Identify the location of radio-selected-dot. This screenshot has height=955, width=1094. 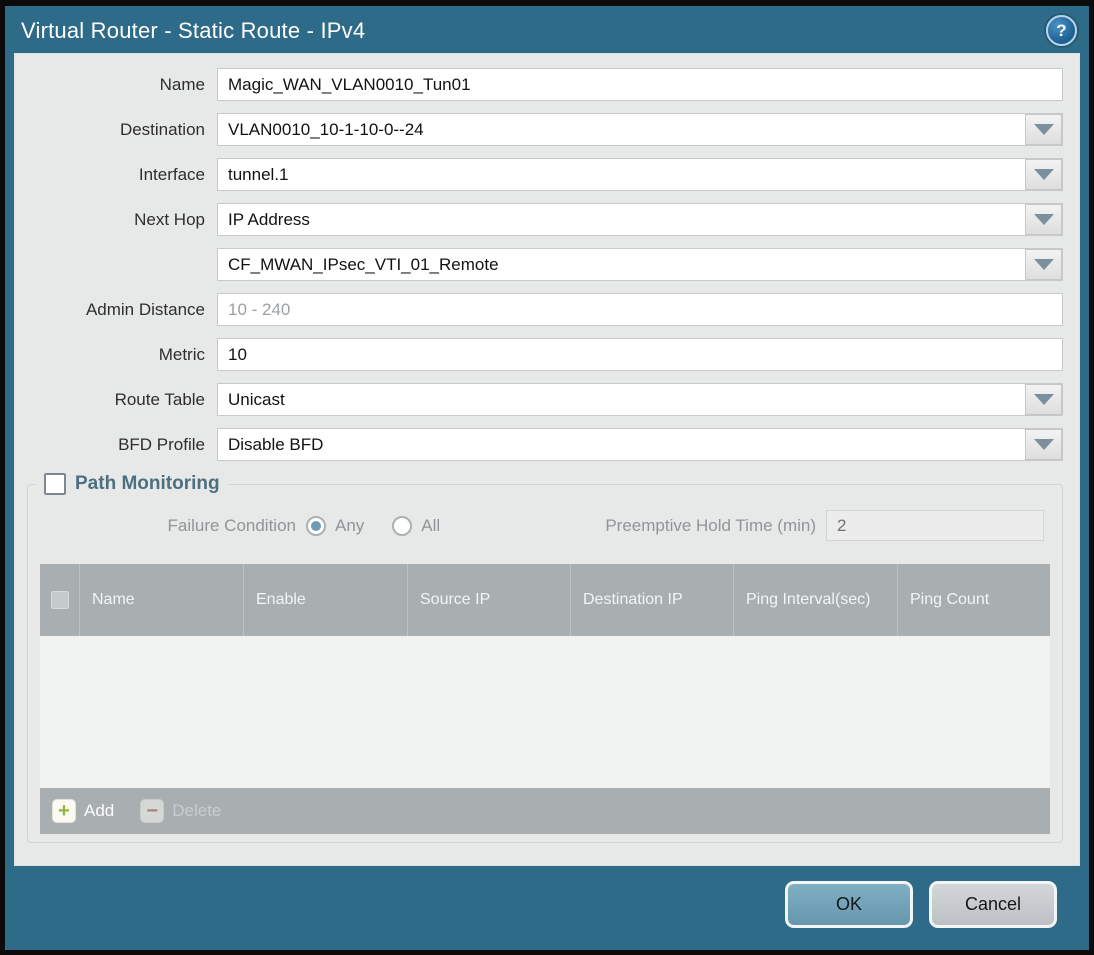
(316, 525).